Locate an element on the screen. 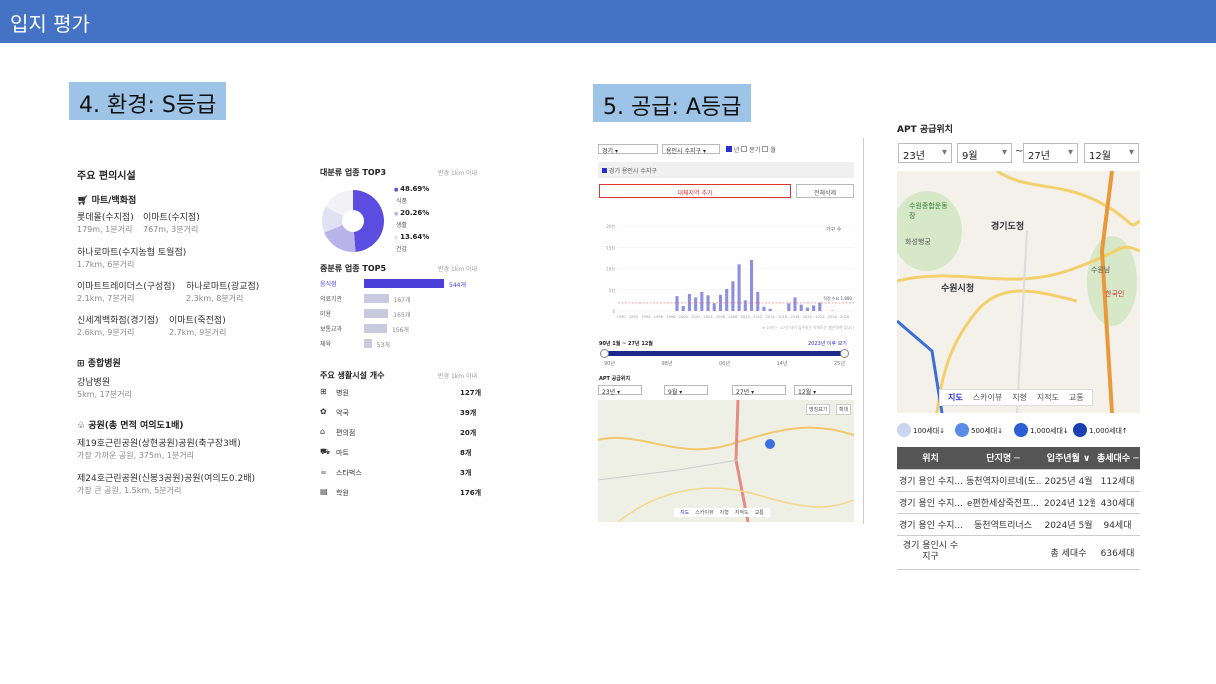 The height and width of the screenshot is (684, 1216). apt-title: APT 공급위치 is located at coordinates (925, 130).